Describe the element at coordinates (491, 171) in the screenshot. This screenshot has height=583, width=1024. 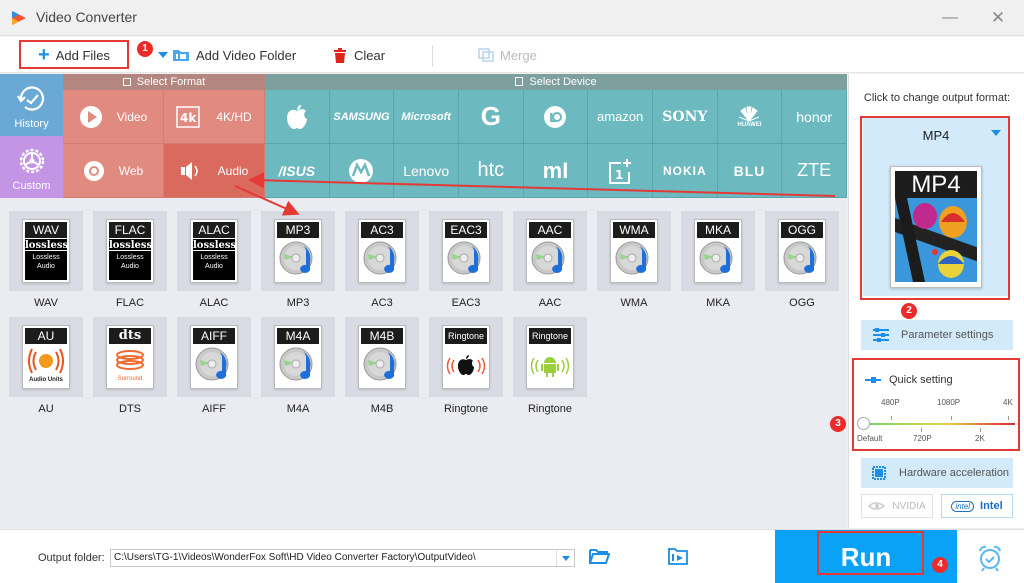
I see `device-htc: htc` at that location.